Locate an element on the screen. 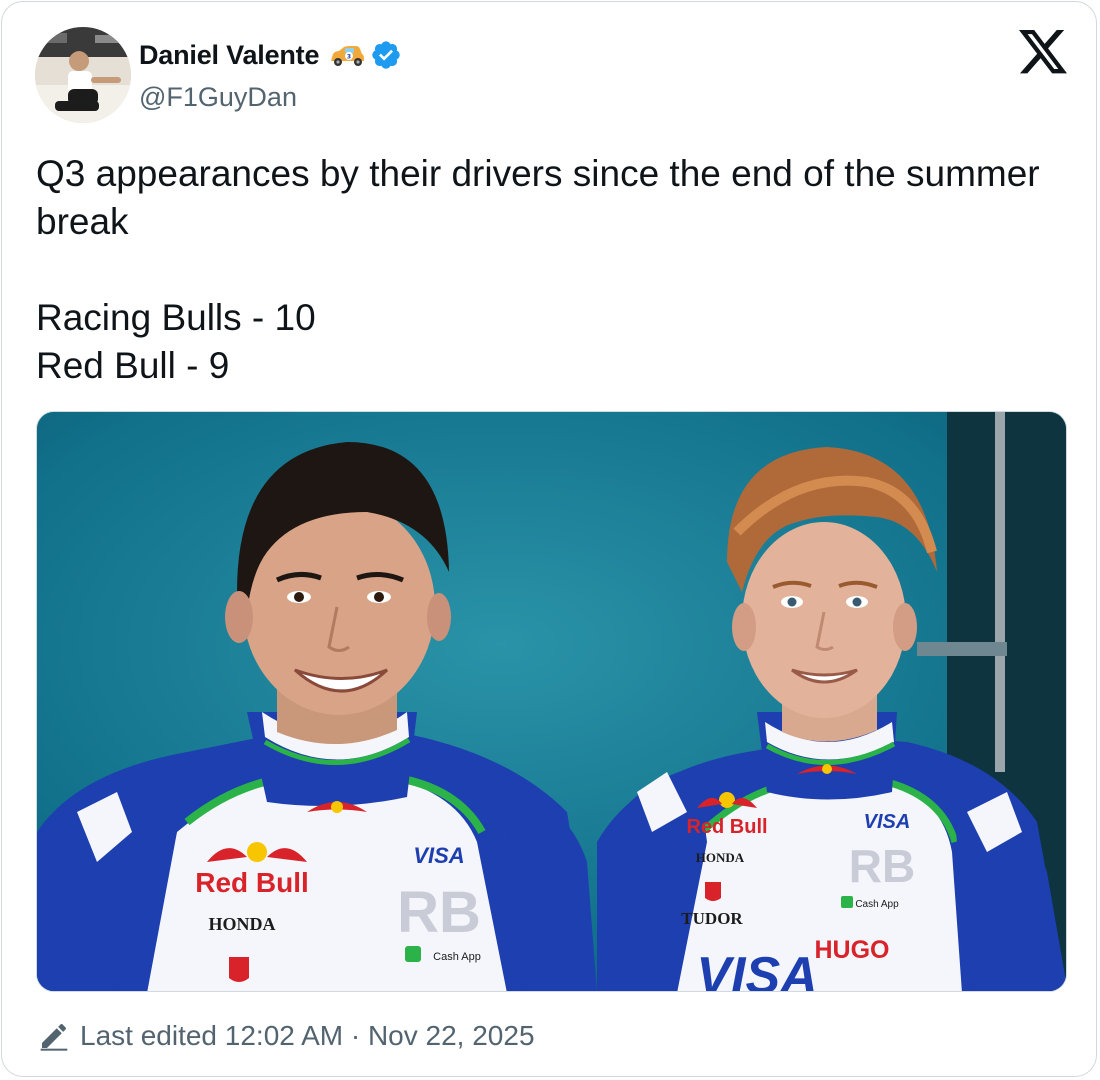  author-name-row: Daniel Valente 3 is located at coordinates (270, 55).